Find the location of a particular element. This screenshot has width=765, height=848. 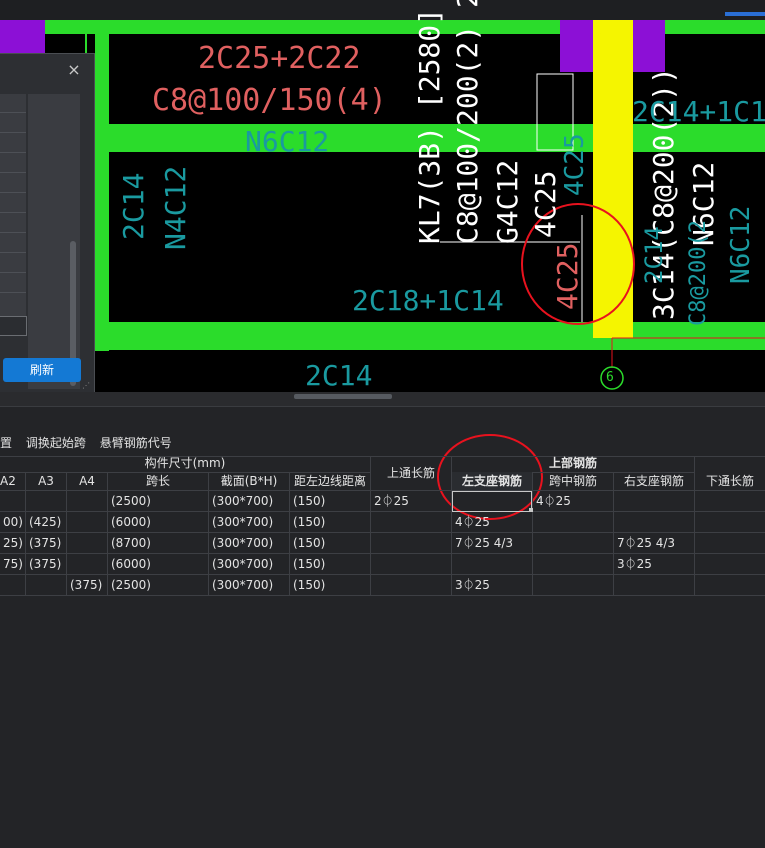

toolbar-item-cantilever-code: 悬臂钢筋代号 is located at coordinates (136, 443).